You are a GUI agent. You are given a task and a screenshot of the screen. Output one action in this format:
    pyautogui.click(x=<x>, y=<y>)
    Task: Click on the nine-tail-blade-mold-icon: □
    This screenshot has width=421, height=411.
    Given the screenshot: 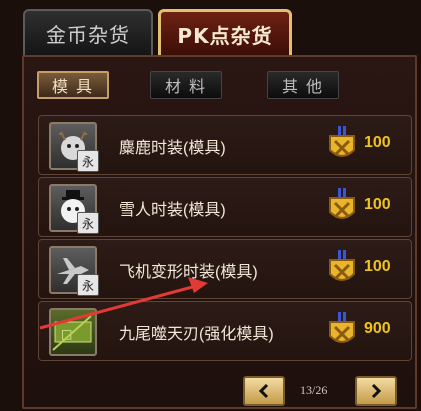 What is the action you would take?
    pyautogui.click(x=73, y=332)
    